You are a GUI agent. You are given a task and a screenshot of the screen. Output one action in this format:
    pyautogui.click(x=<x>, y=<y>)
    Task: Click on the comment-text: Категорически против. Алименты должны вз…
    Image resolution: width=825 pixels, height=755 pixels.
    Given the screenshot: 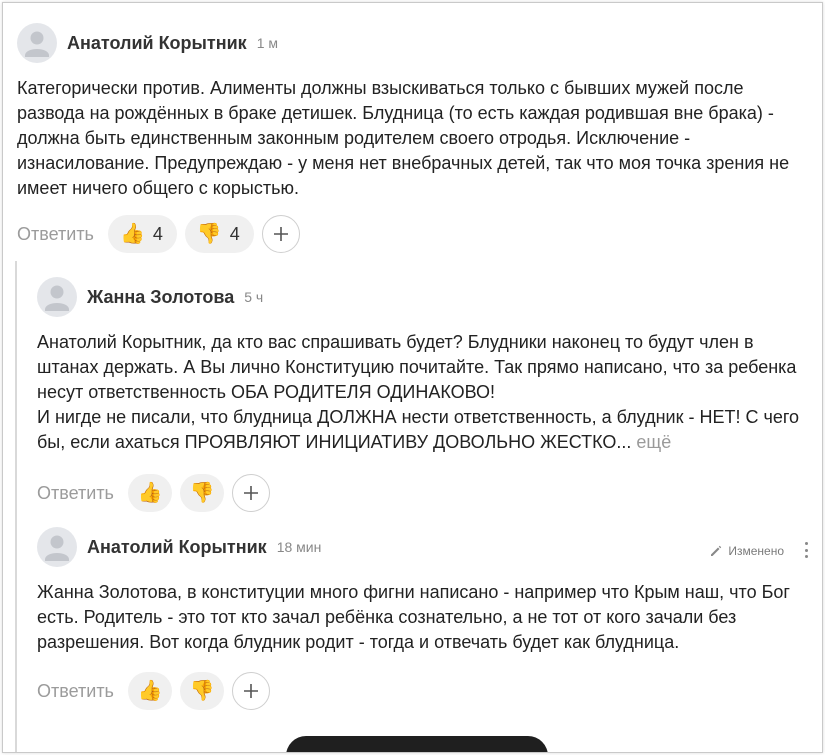 What is the action you would take?
    pyautogui.click(x=403, y=138)
    